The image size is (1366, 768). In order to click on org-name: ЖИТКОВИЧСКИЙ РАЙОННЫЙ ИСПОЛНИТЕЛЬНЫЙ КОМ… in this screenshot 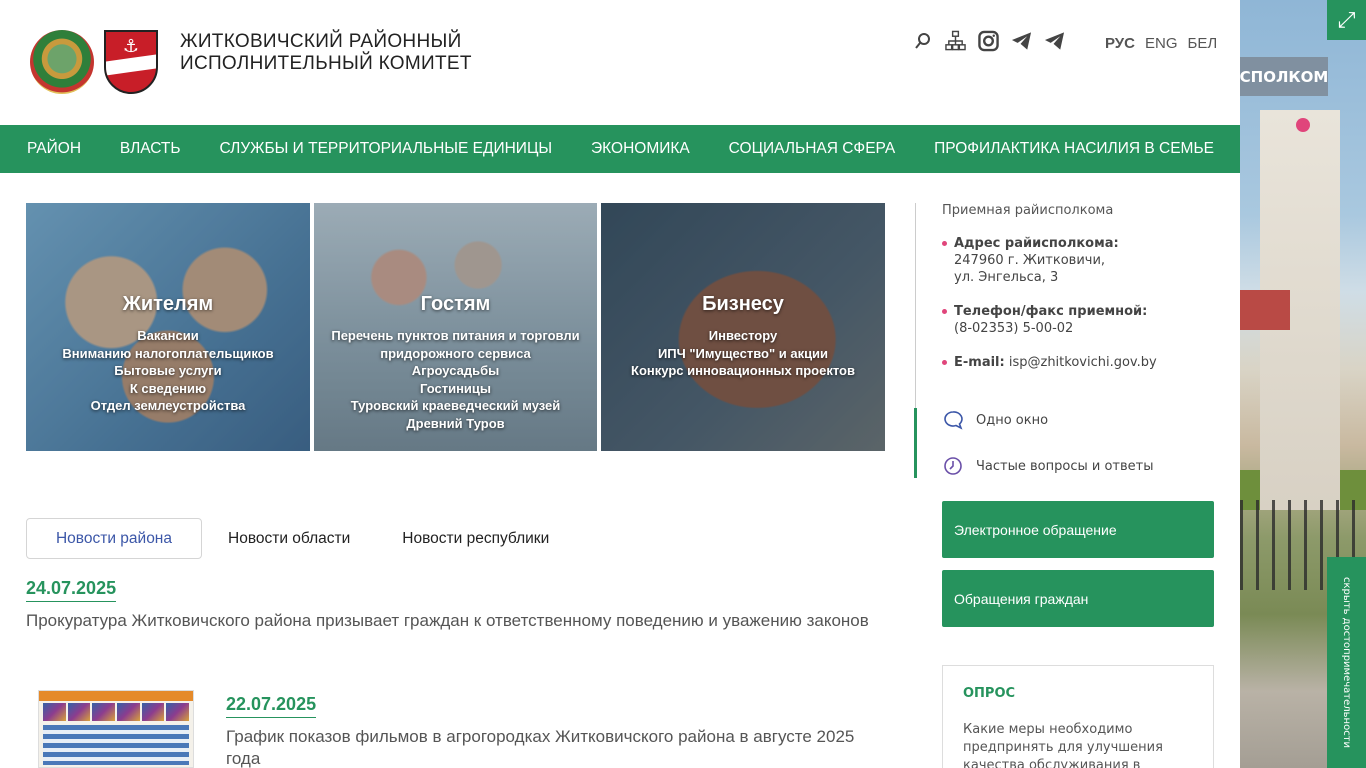, I will do `click(326, 53)`.